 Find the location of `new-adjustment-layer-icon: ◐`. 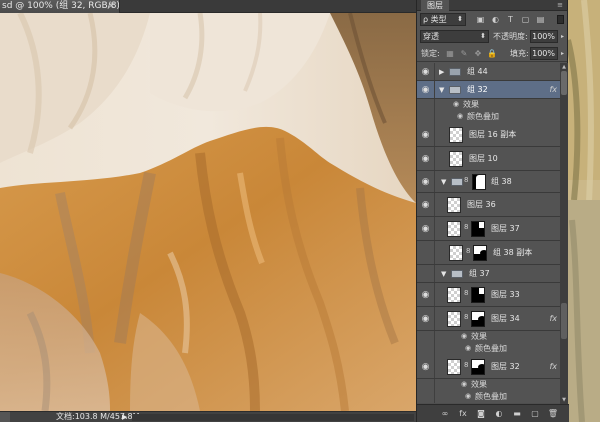

new-adjustment-layer-icon: ◐ is located at coordinates (499, 414).